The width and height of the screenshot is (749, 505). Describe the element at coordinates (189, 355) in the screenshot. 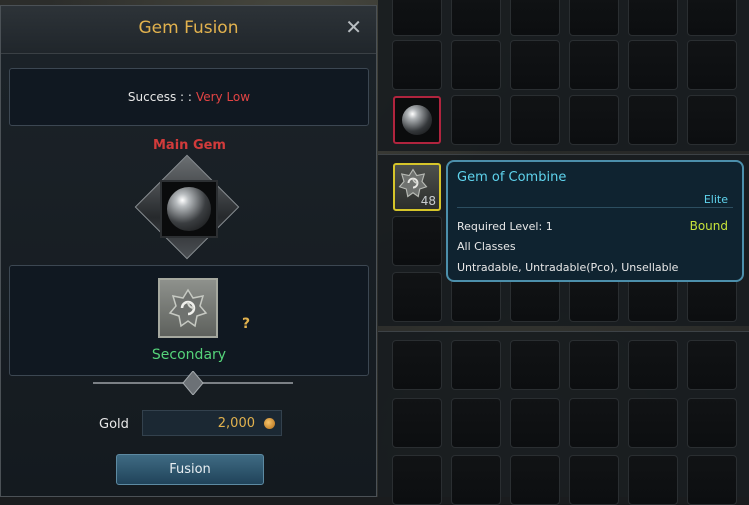

I see `secondary-label: Secondary` at that location.